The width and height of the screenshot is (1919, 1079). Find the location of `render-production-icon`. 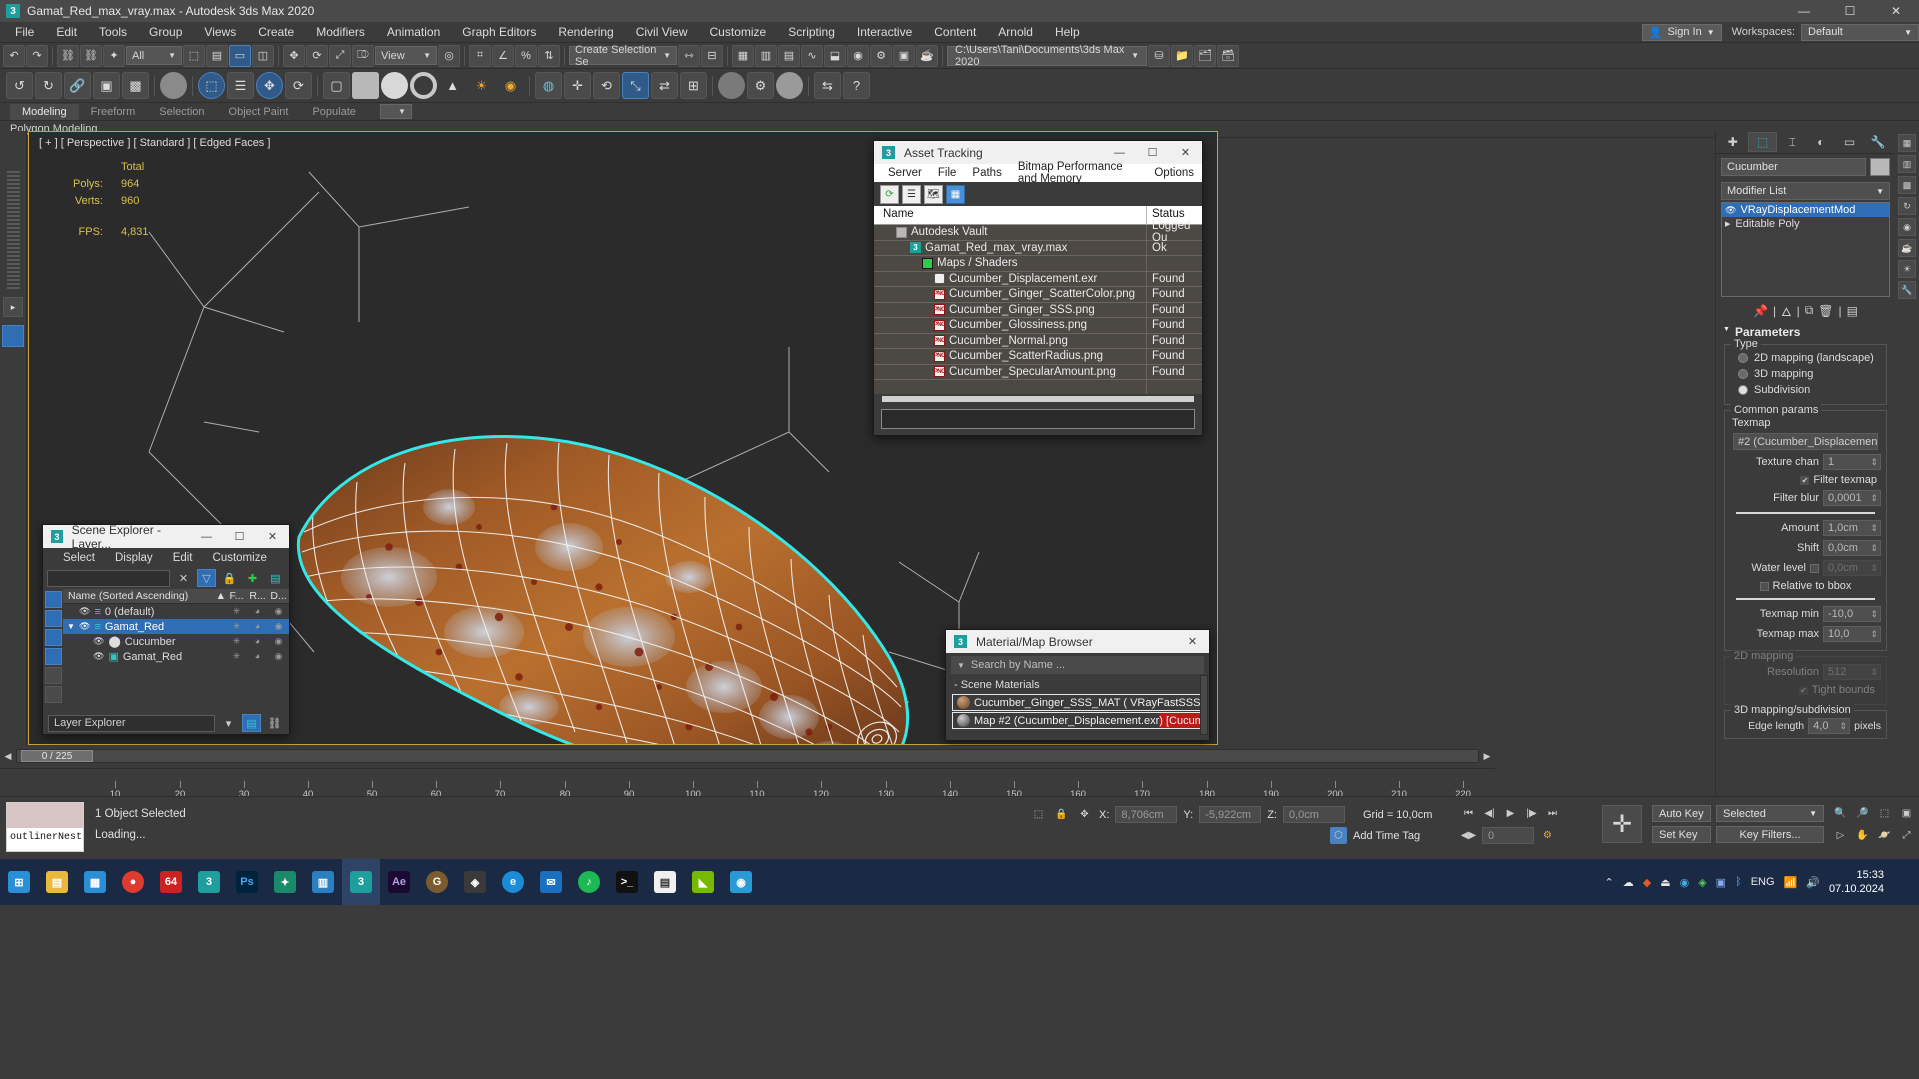

render-production-icon is located at coordinates (789, 85).